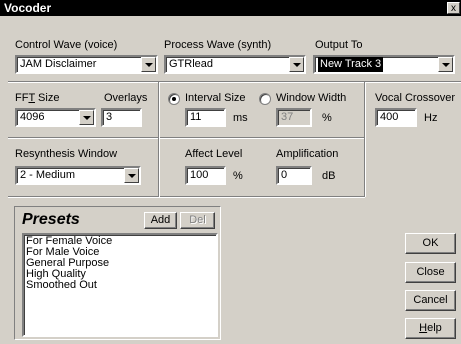 The width and height of the screenshot is (461, 344). Describe the element at coordinates (37, 98) in the screenshot. I see `fft-size-label: FFT Size` at that location.